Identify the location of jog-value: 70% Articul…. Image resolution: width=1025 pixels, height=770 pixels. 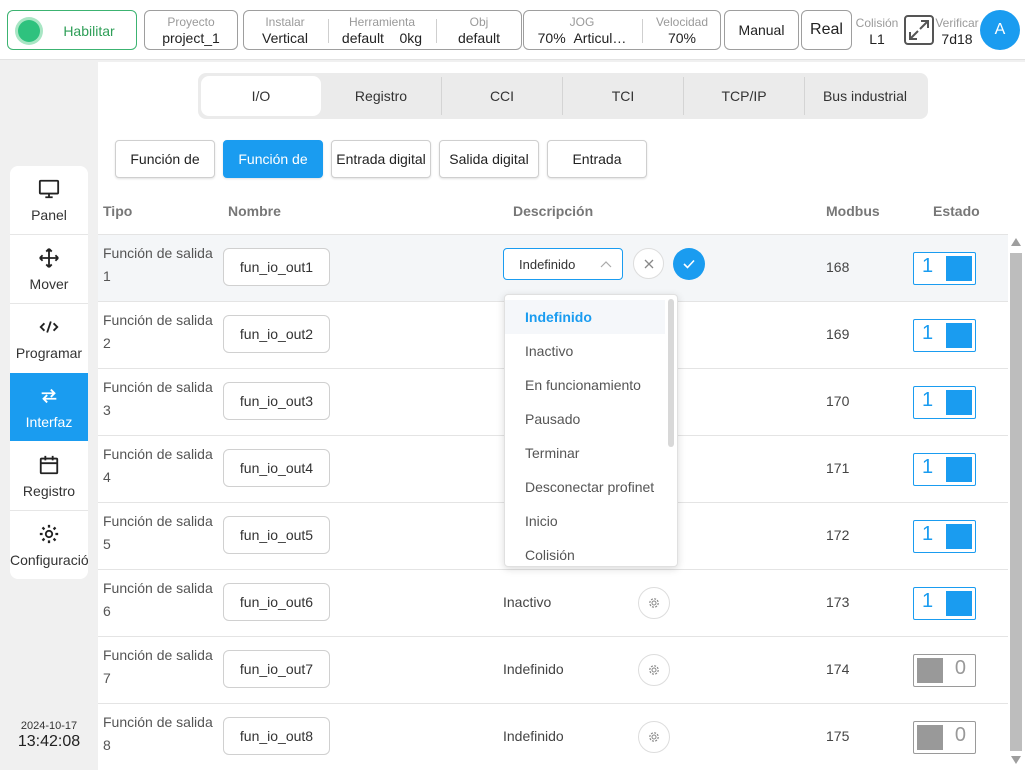
(582, 38).